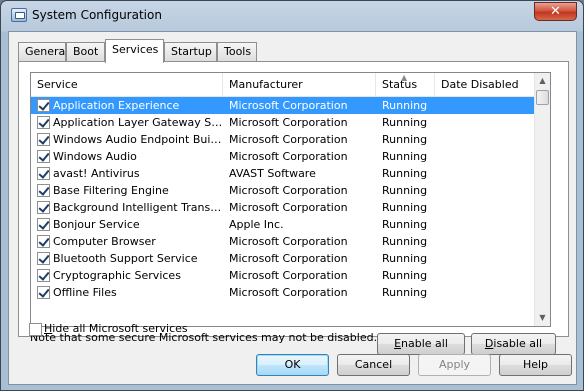  I want to click on vertical-scrollbar: ▲ ▼, so click(542, 199).